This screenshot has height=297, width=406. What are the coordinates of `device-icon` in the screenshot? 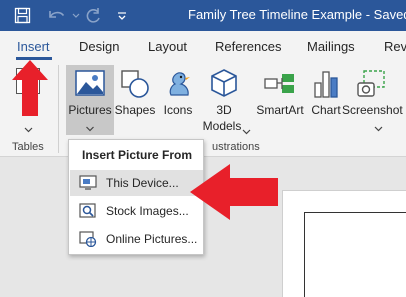 It's located at (88, 183).